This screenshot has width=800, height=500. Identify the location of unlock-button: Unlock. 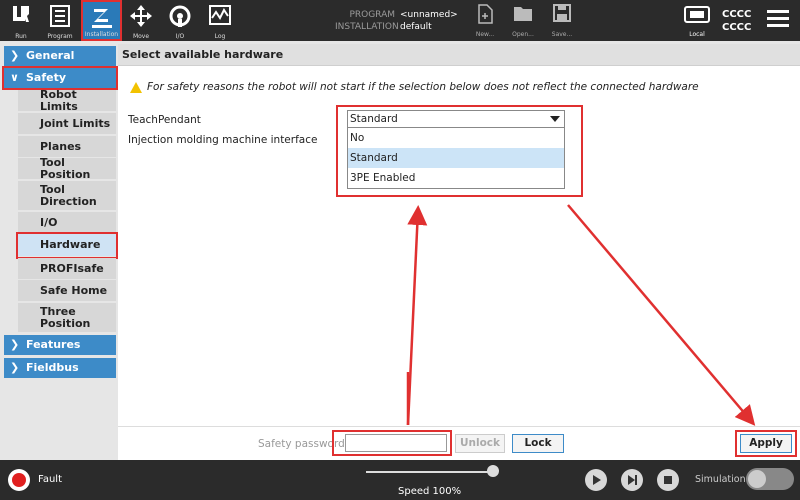
(480, 443).